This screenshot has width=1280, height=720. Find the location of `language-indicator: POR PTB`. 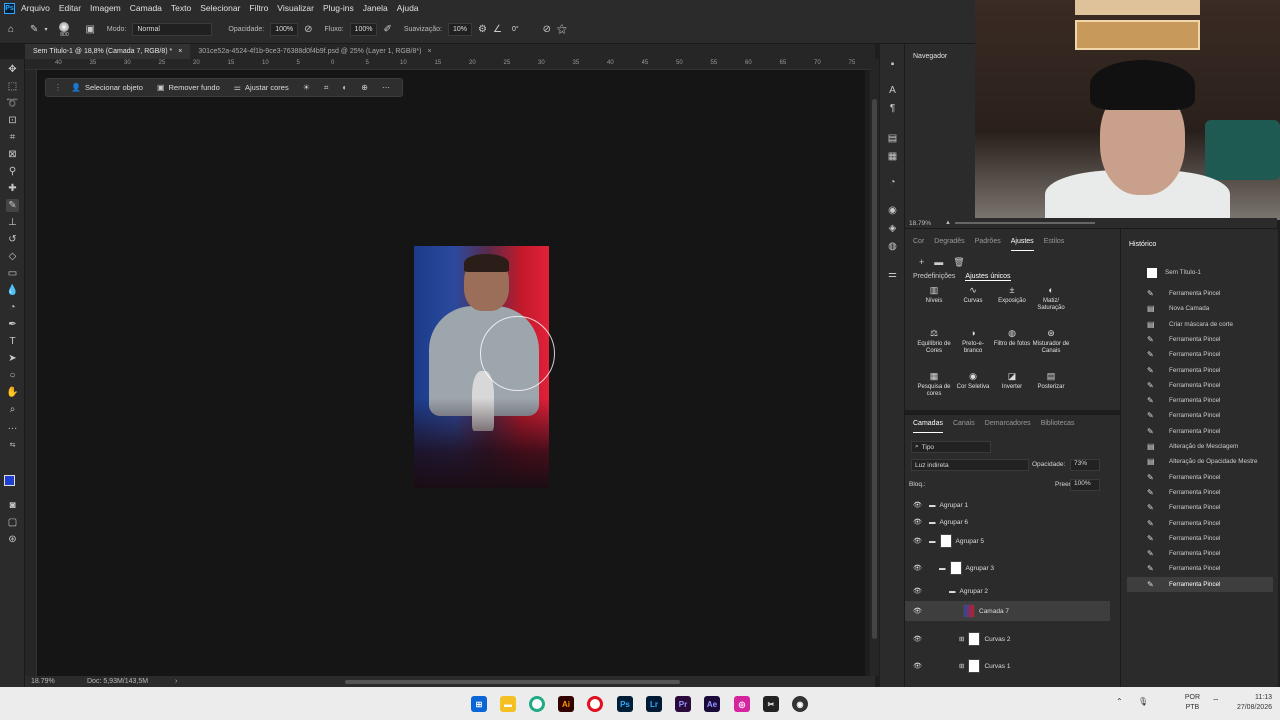

language-indicator: POR PTB is located at coordinates (1192, 703).